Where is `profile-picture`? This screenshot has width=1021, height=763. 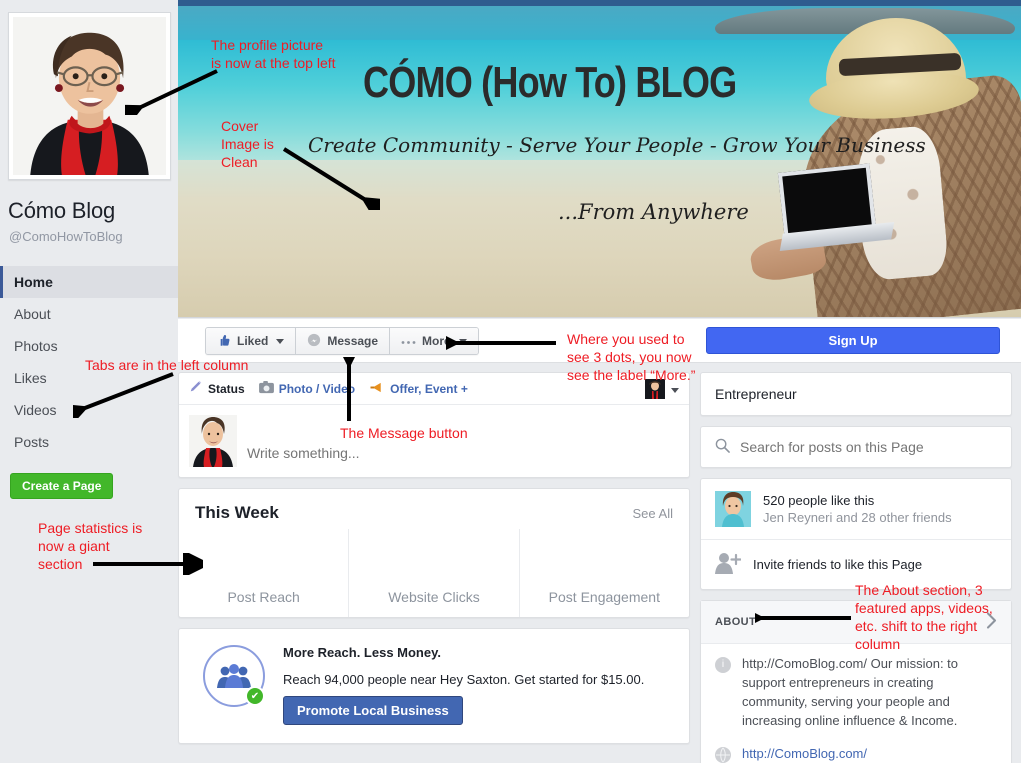
profile-picture is located at coordinates (89, 96).